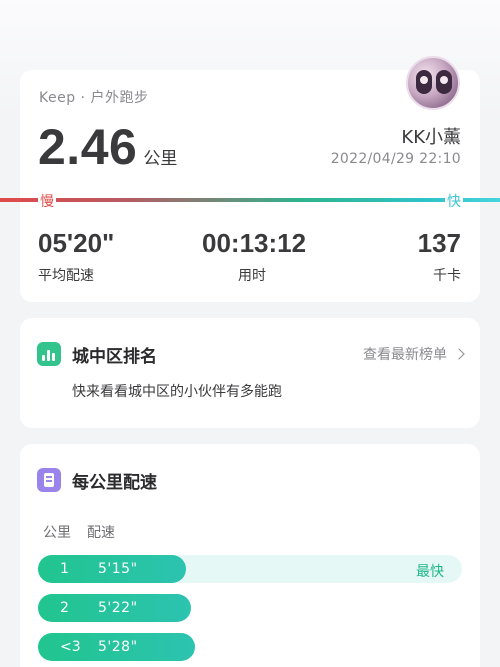  I want to click on slow-label: 慢, so click(47, 201).